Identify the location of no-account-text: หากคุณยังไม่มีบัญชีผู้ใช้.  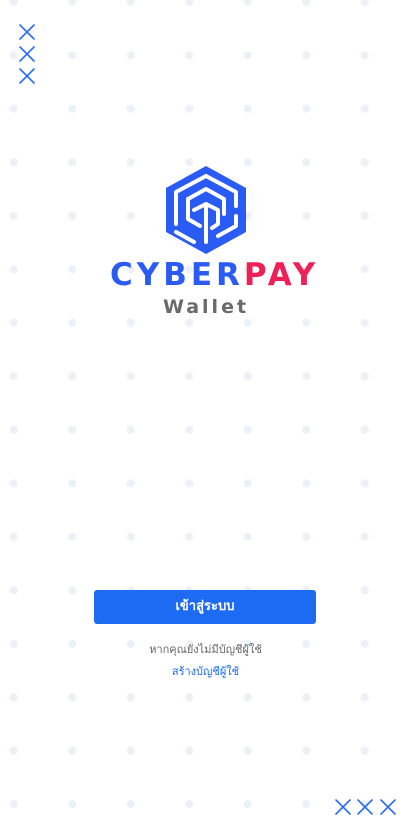
(205, 649).